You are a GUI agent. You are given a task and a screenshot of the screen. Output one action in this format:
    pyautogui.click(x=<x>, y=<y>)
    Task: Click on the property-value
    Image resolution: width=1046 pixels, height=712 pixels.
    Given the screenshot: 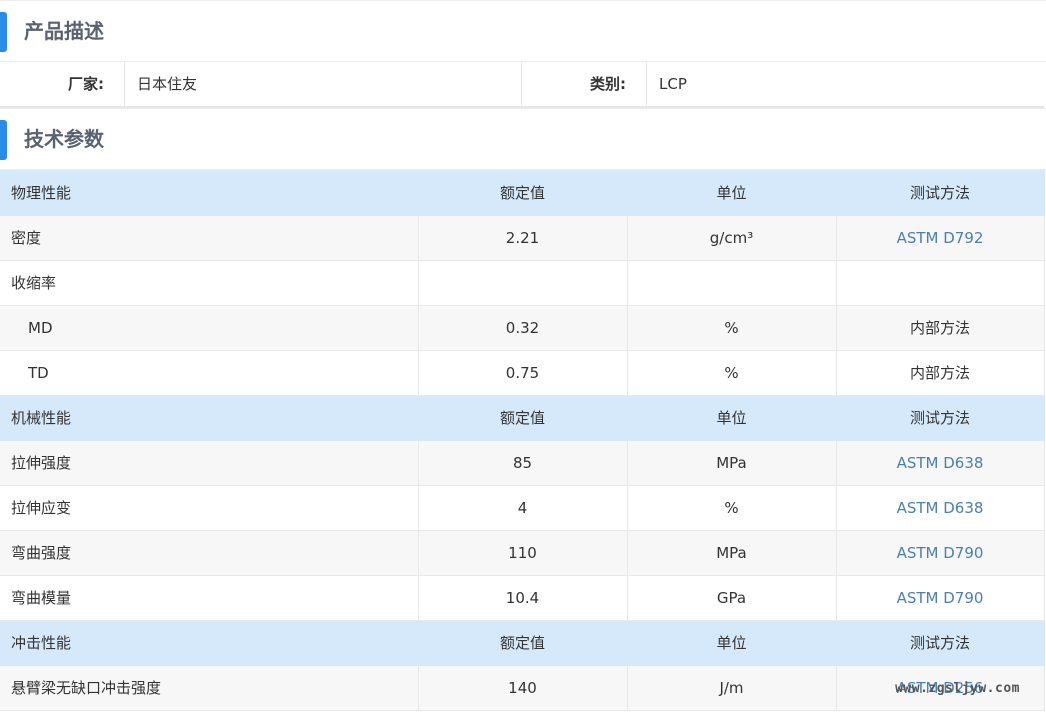 What is the action you would take?
    pyautogui.click(x=523, y=283)
    